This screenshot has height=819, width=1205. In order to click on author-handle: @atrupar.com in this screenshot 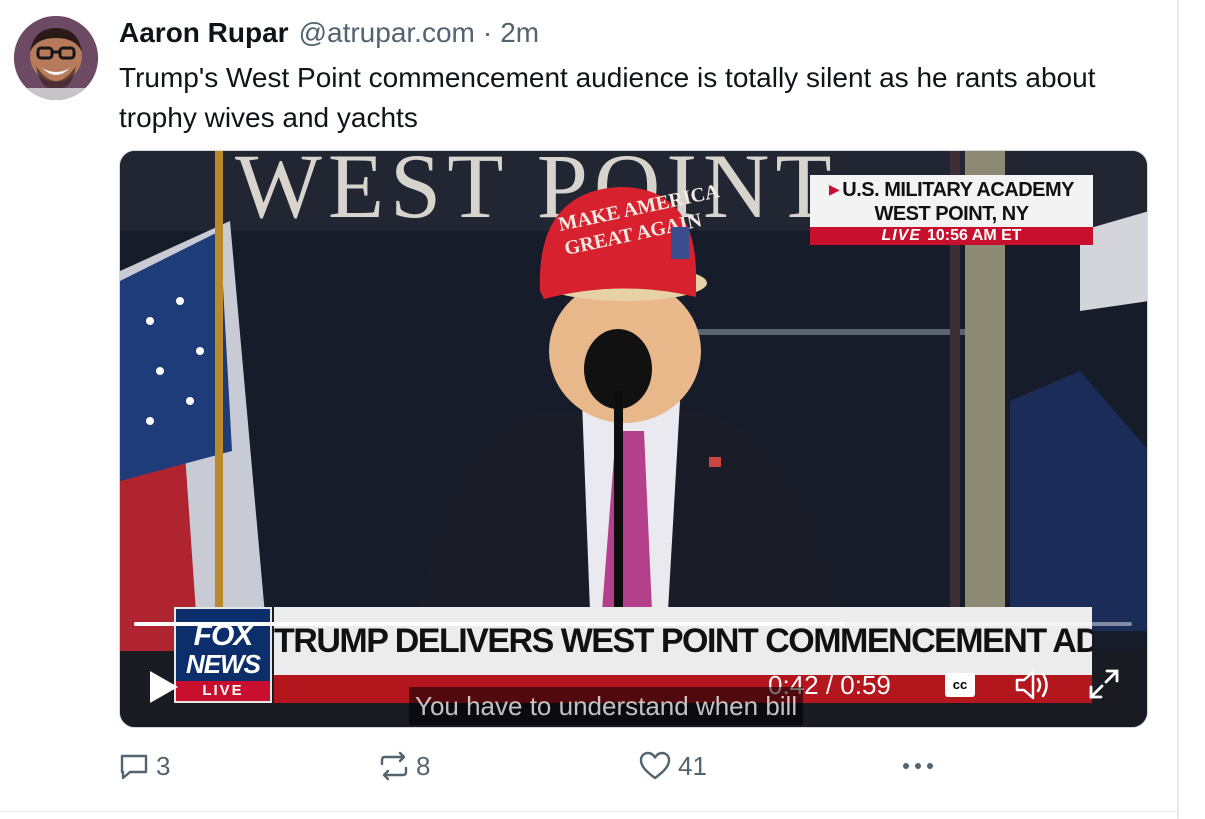, I will do `click(387, 33)`.